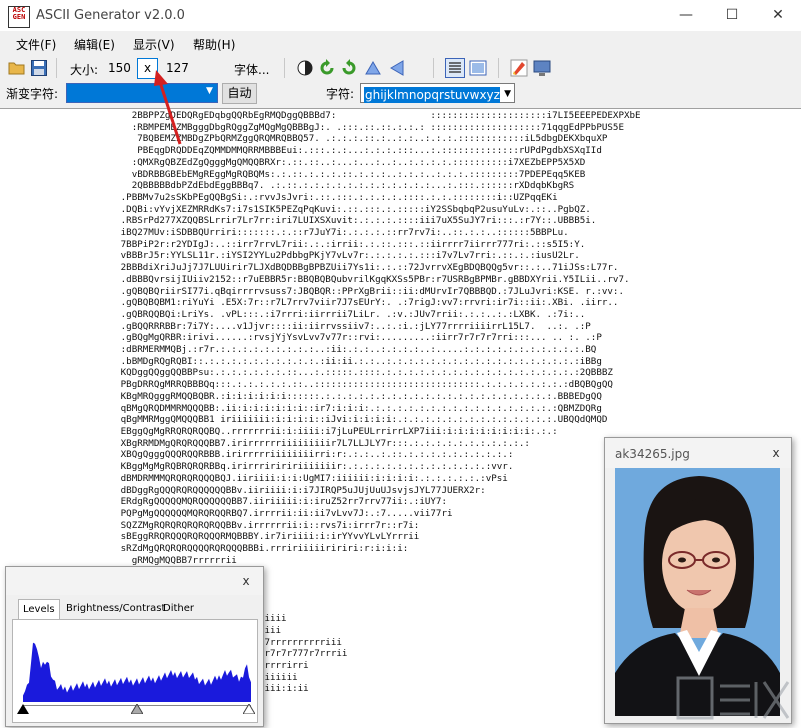  I want to click on title-bar: ASC GEN ASCII Generator v2.0.0 — ☐ ✕, so click(400, 15).